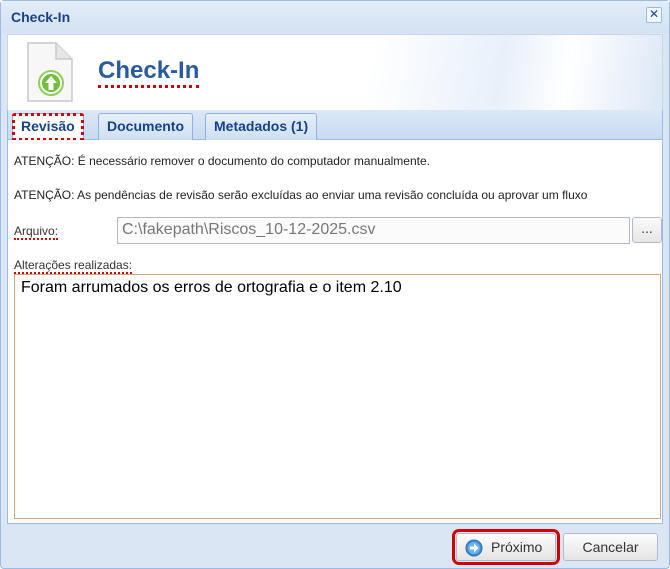  What do you see at coordinates (50, 72) in the screenshot?
I see `document-upload-icon` at bounding box center [50, 72].